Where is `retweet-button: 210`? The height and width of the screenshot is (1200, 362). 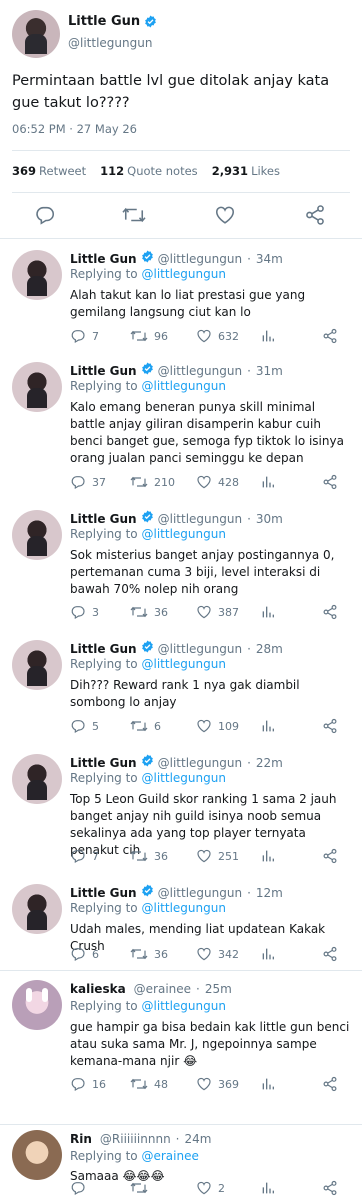 retweet-button: 210 is located at coordinates (152, 482).